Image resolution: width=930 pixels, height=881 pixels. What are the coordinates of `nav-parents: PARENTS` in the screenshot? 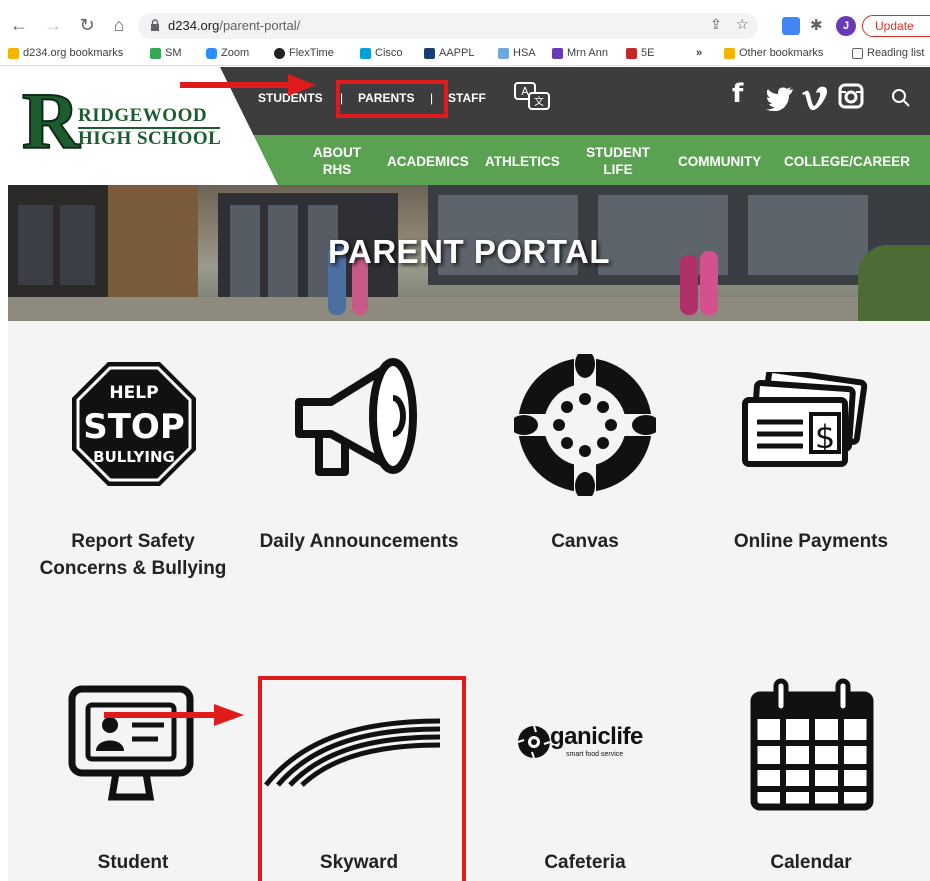 It's located at (386, 98).